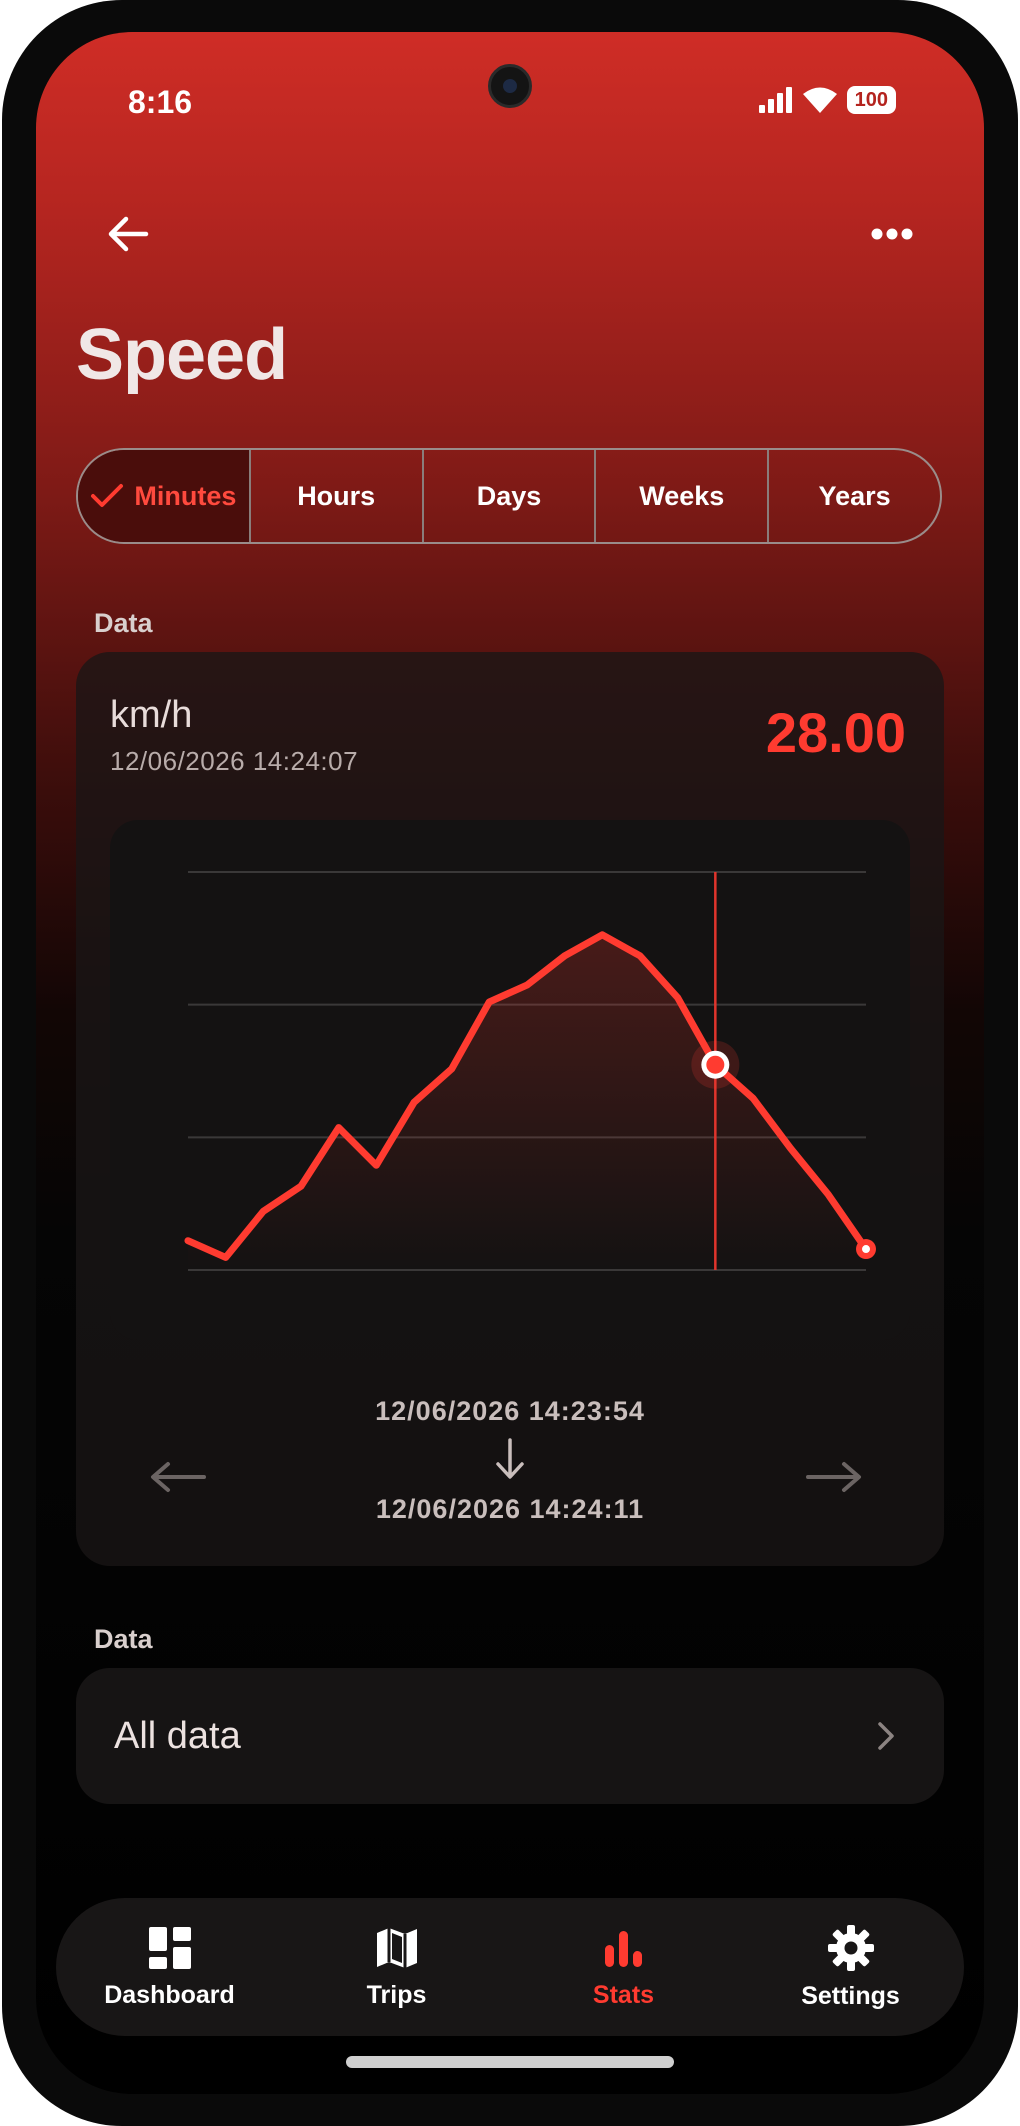 Image resolution: width=1020 pixels, height=2126 pixels. Describe the element at coordinates (169, 1994) in the screenshot. I see `nav-label: Dashboard` at that location.